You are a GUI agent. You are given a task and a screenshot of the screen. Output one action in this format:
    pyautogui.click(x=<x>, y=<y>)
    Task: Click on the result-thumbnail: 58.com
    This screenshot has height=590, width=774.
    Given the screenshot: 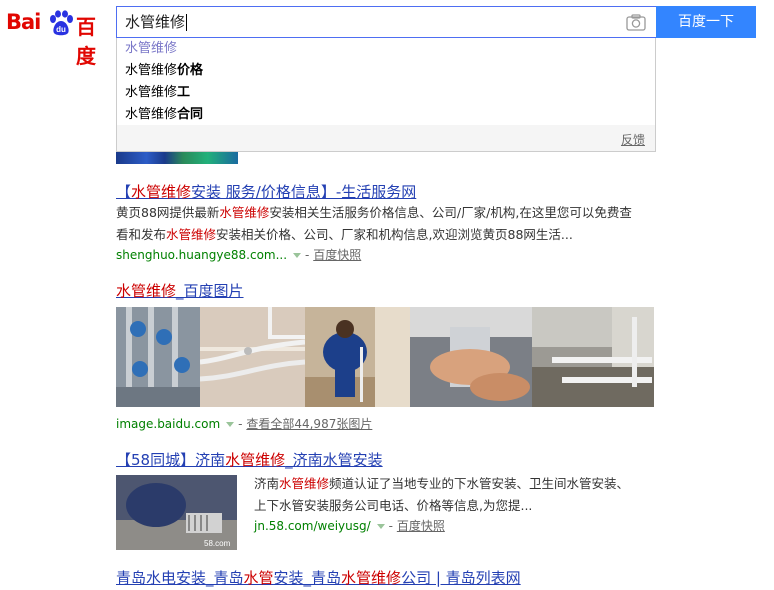 What is the action you would take?
    pyautogui.click(x=176, y=512)
    